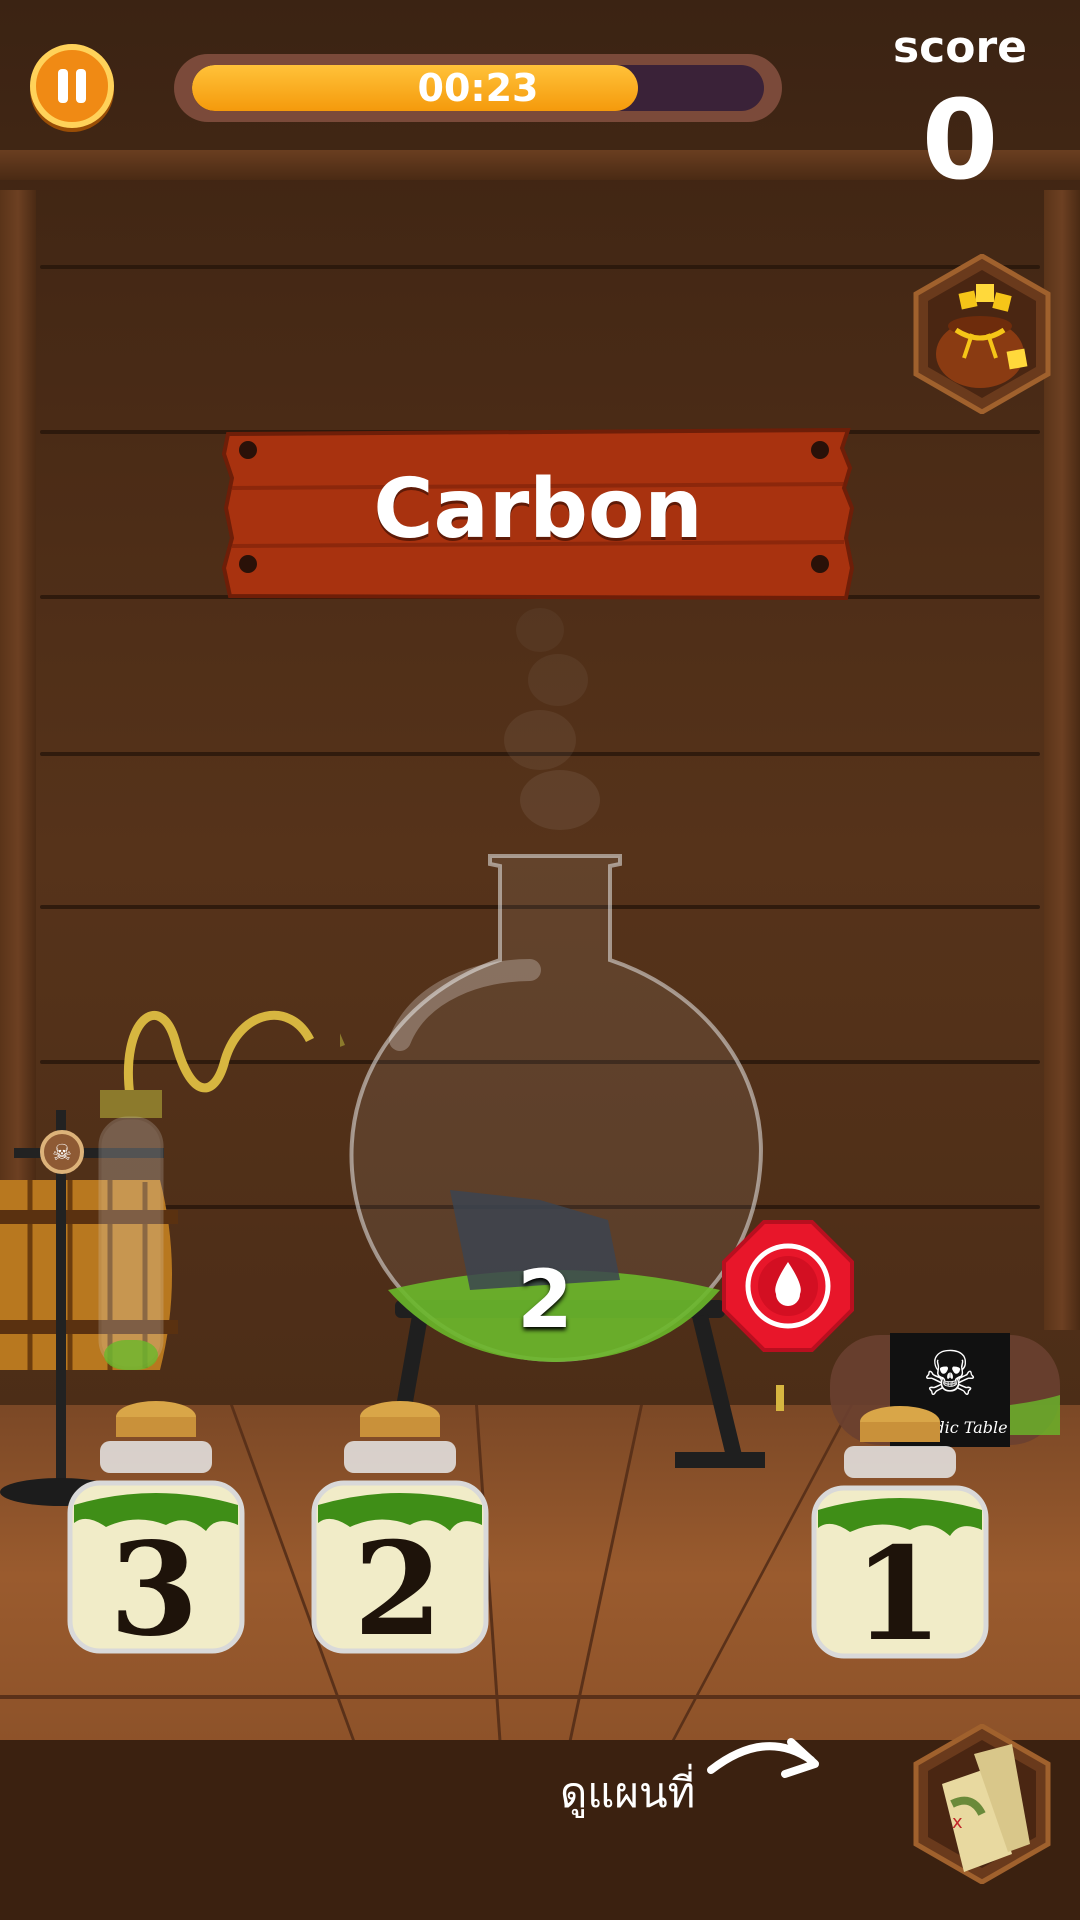 This screenshot has width=1080, height=1920. I want to click on pause-icon-bar, so click(81, 86).